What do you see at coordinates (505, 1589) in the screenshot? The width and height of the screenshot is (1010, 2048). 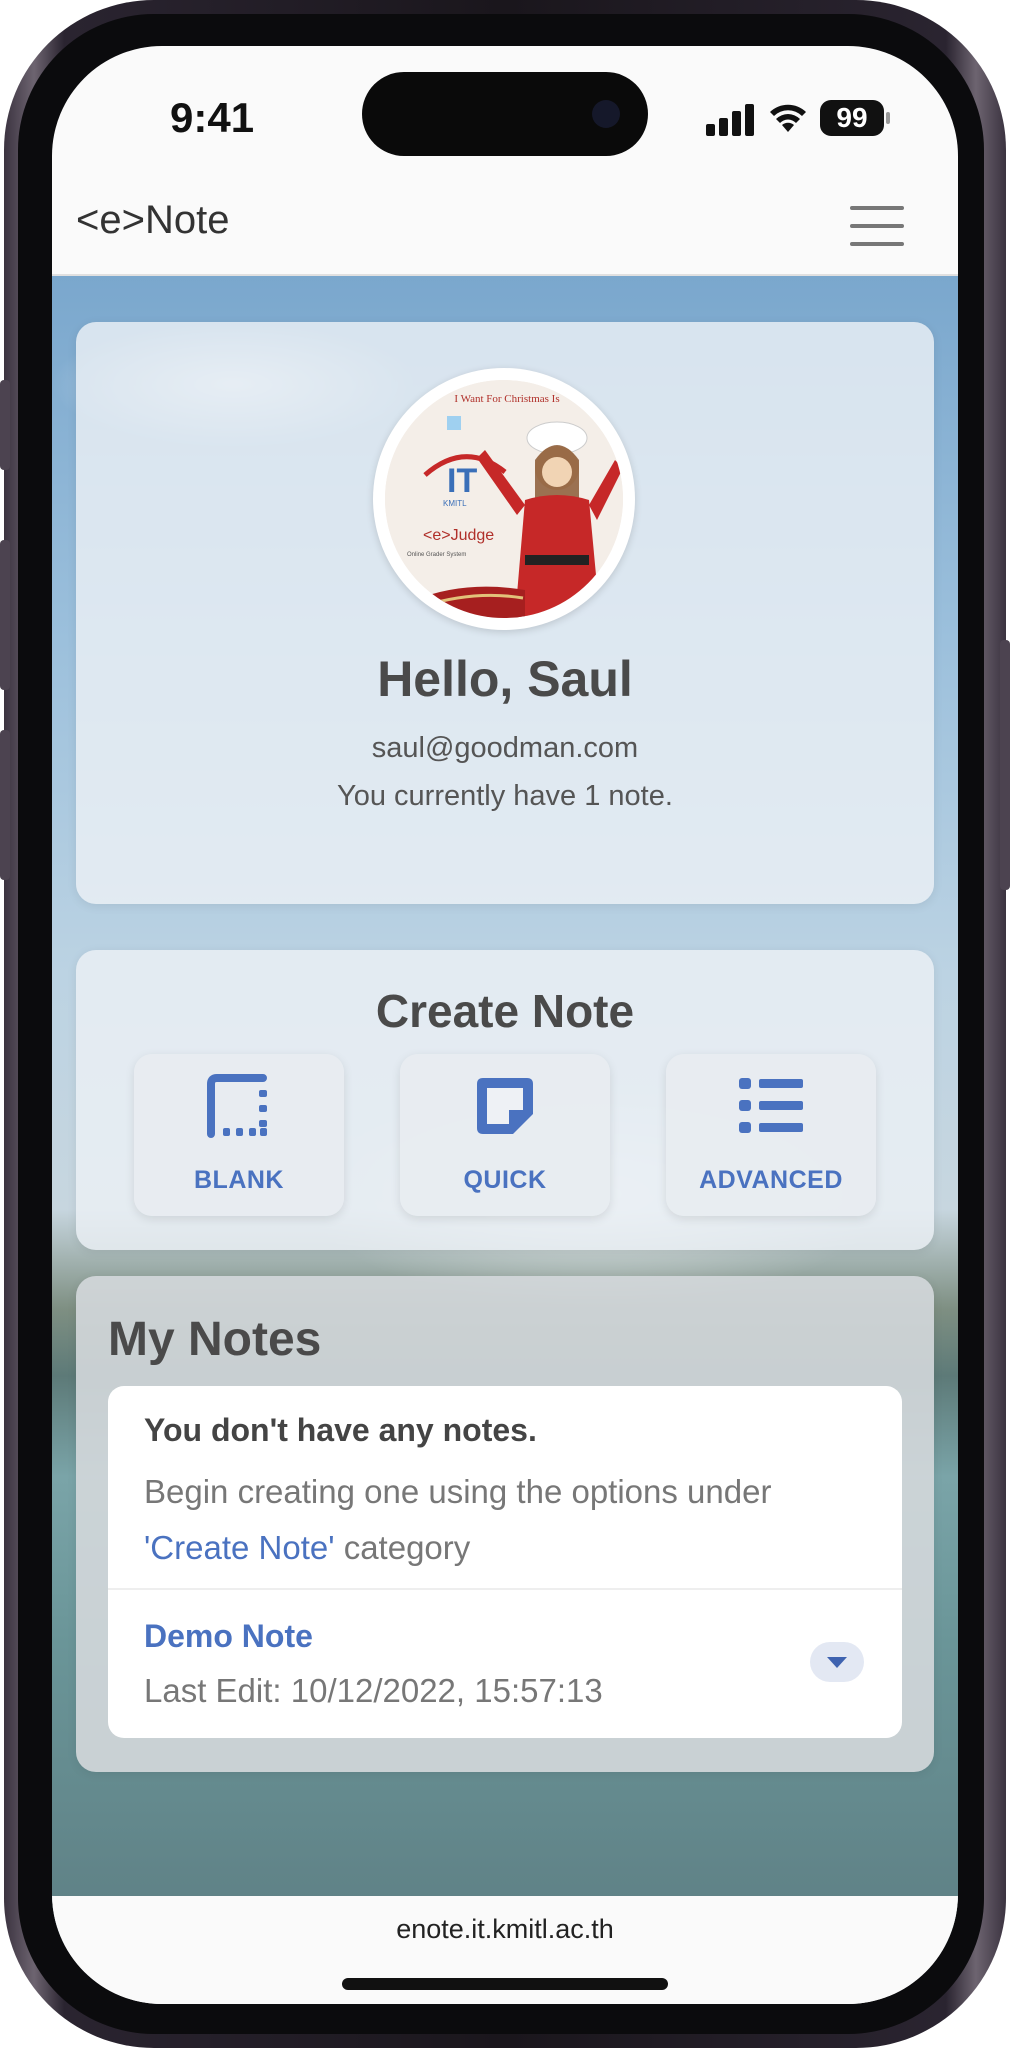 I see `list-divider` at bounding box center [505, 1589].